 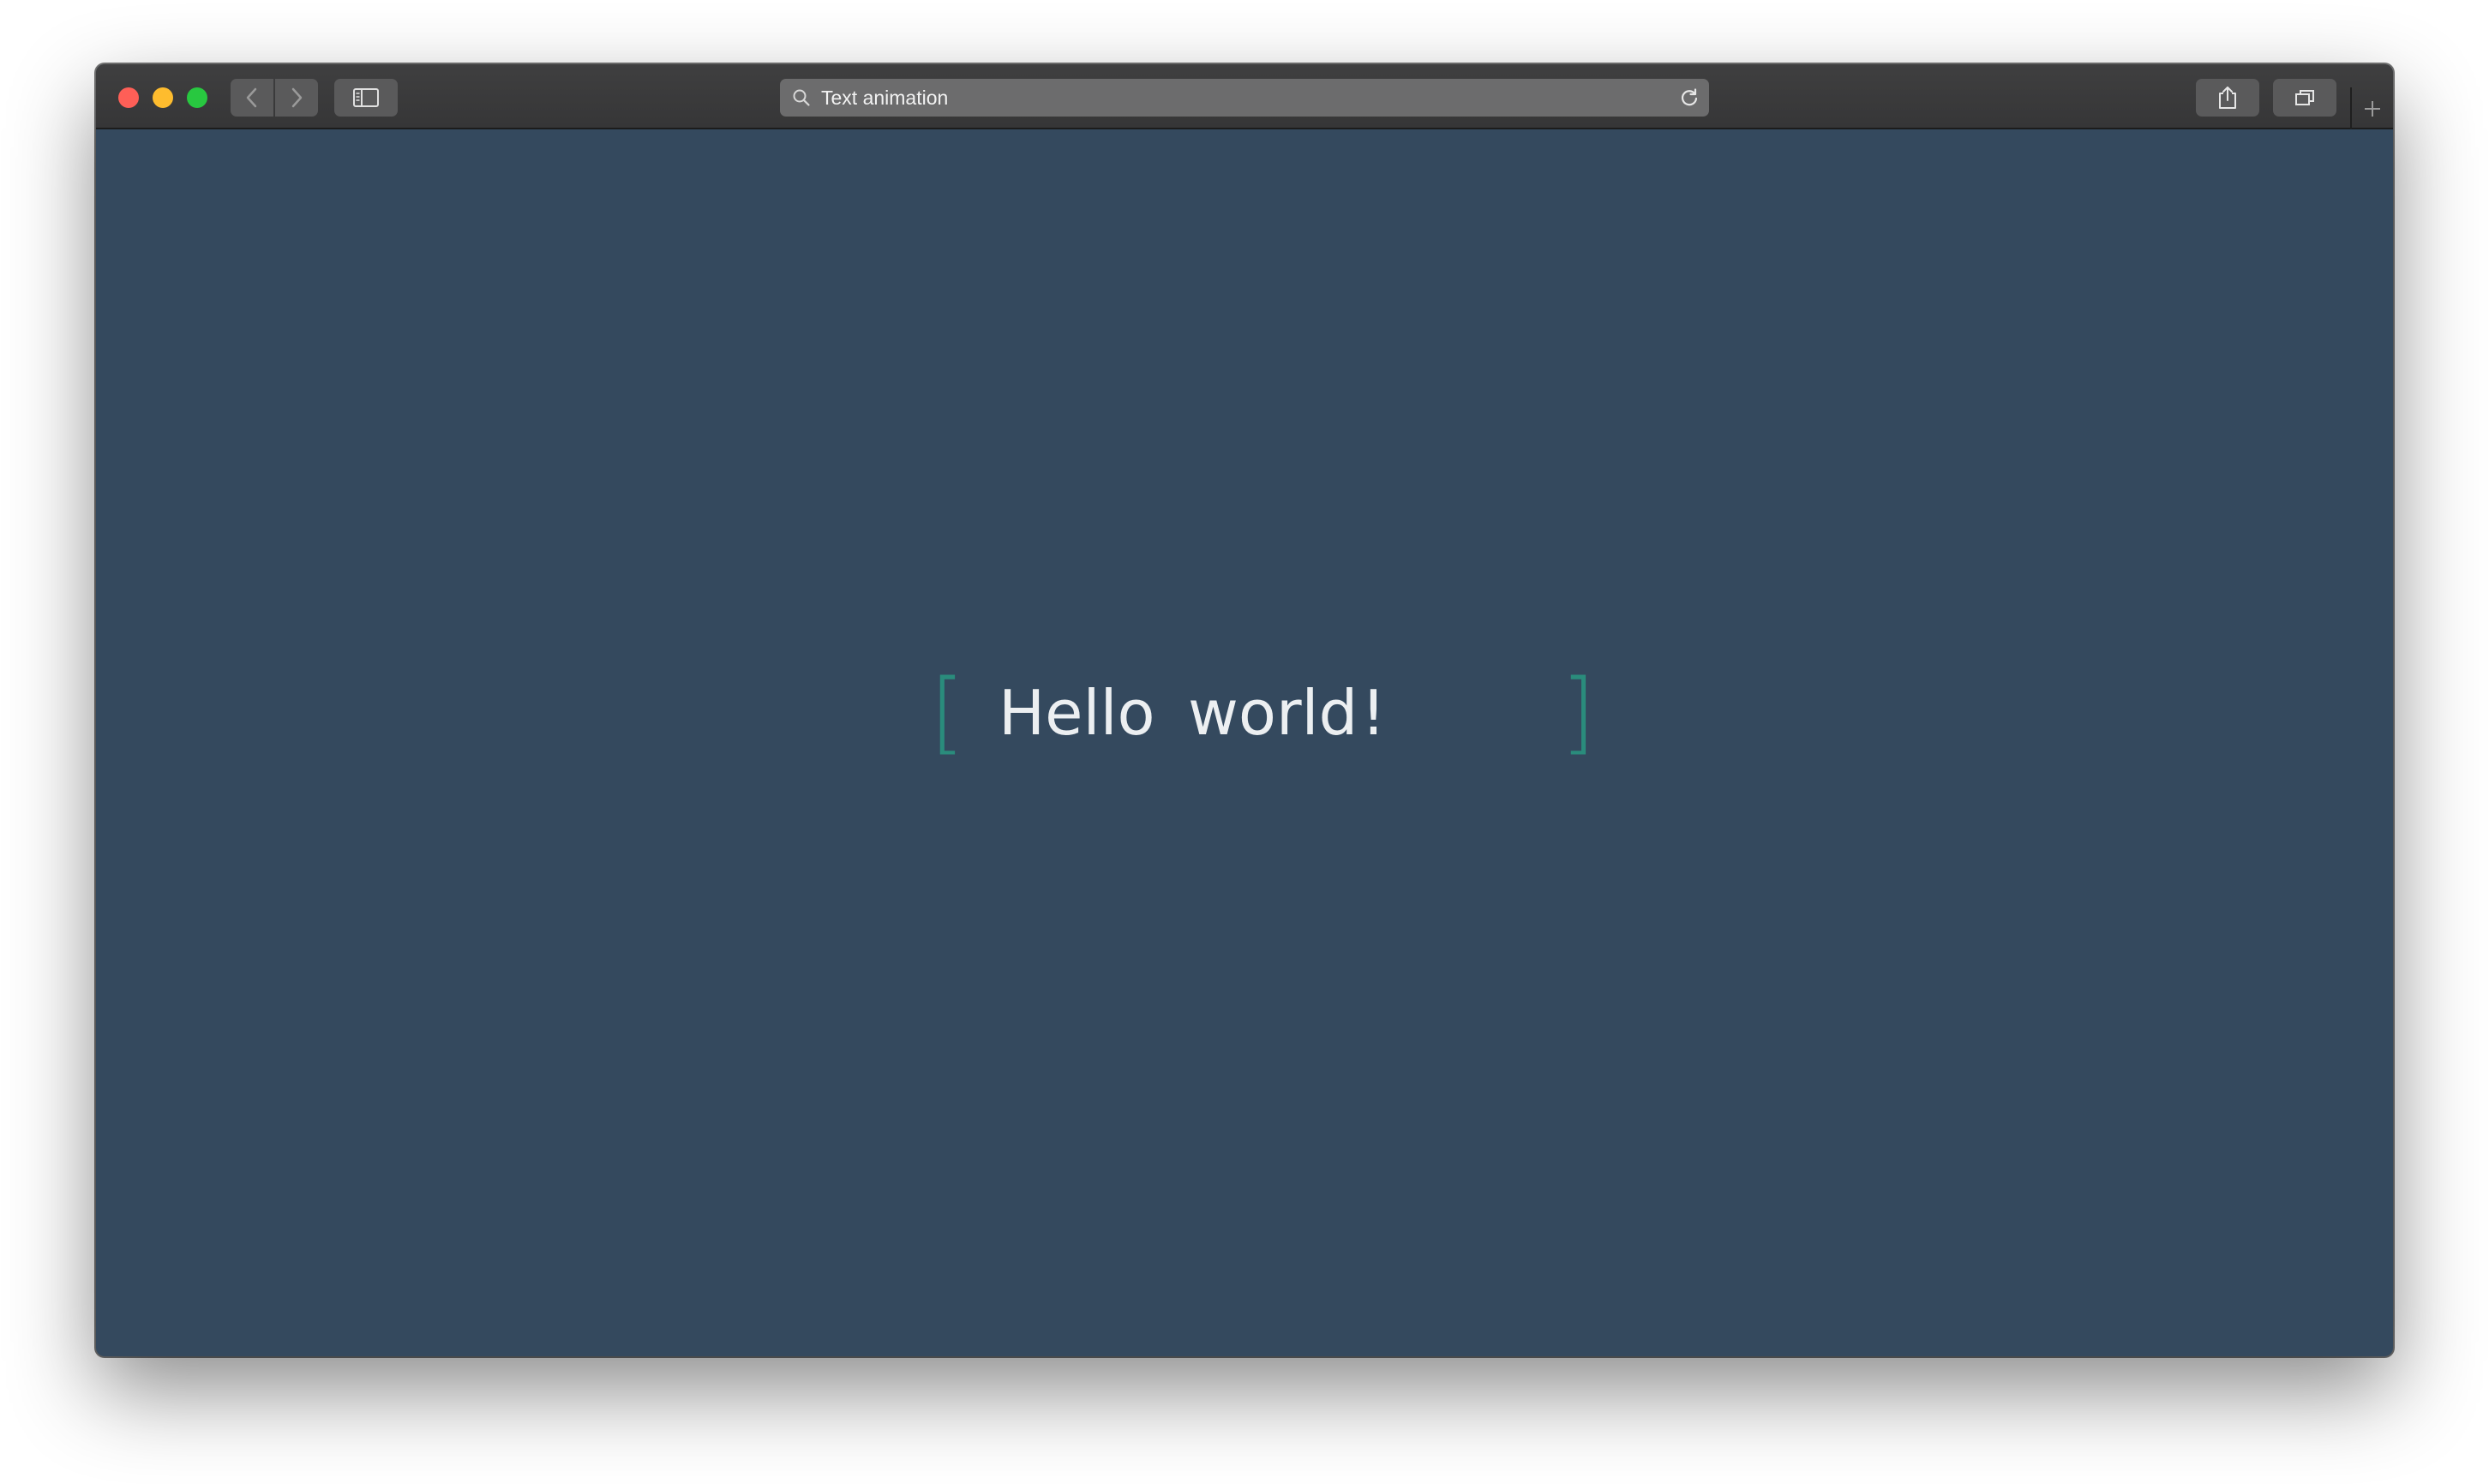 What do you see at coordinates (128, 97) in the screenshot?
I see `close-window-button` at bounding box center [128, 97].